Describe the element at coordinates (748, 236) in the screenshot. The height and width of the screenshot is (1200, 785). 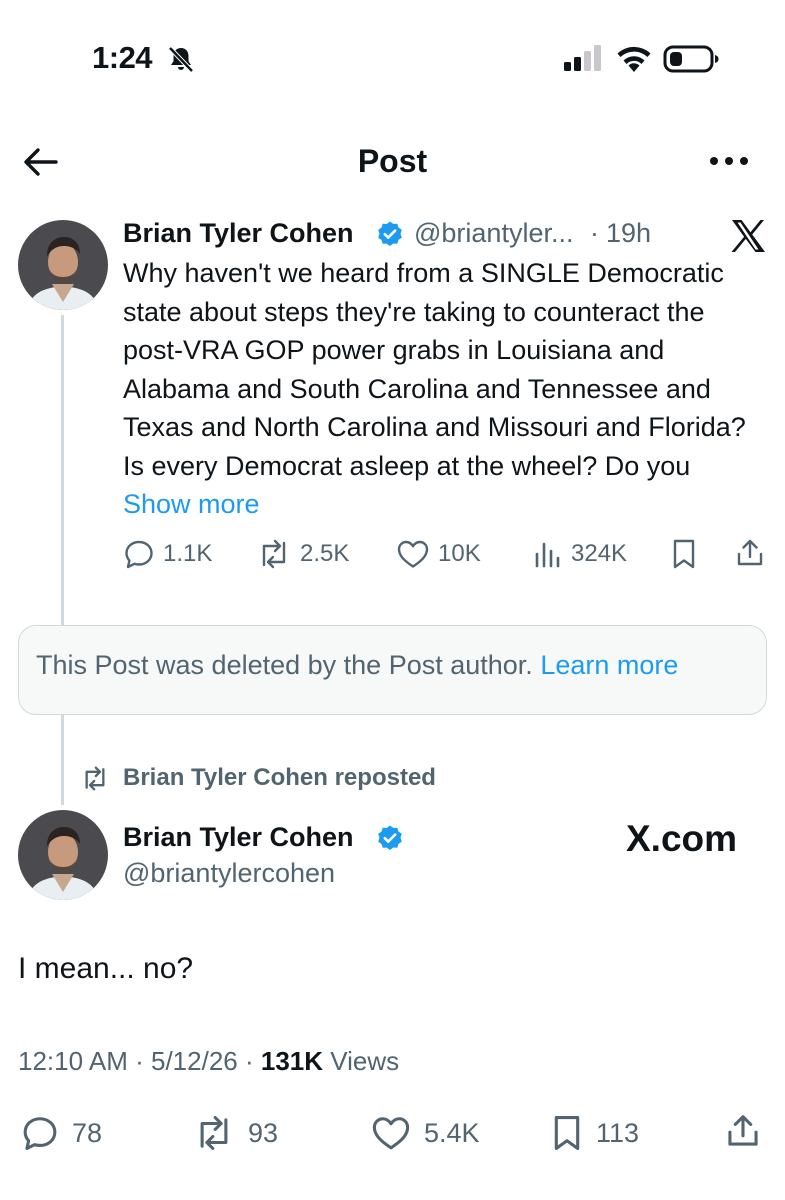
I see `x-logo-icon` at that location.